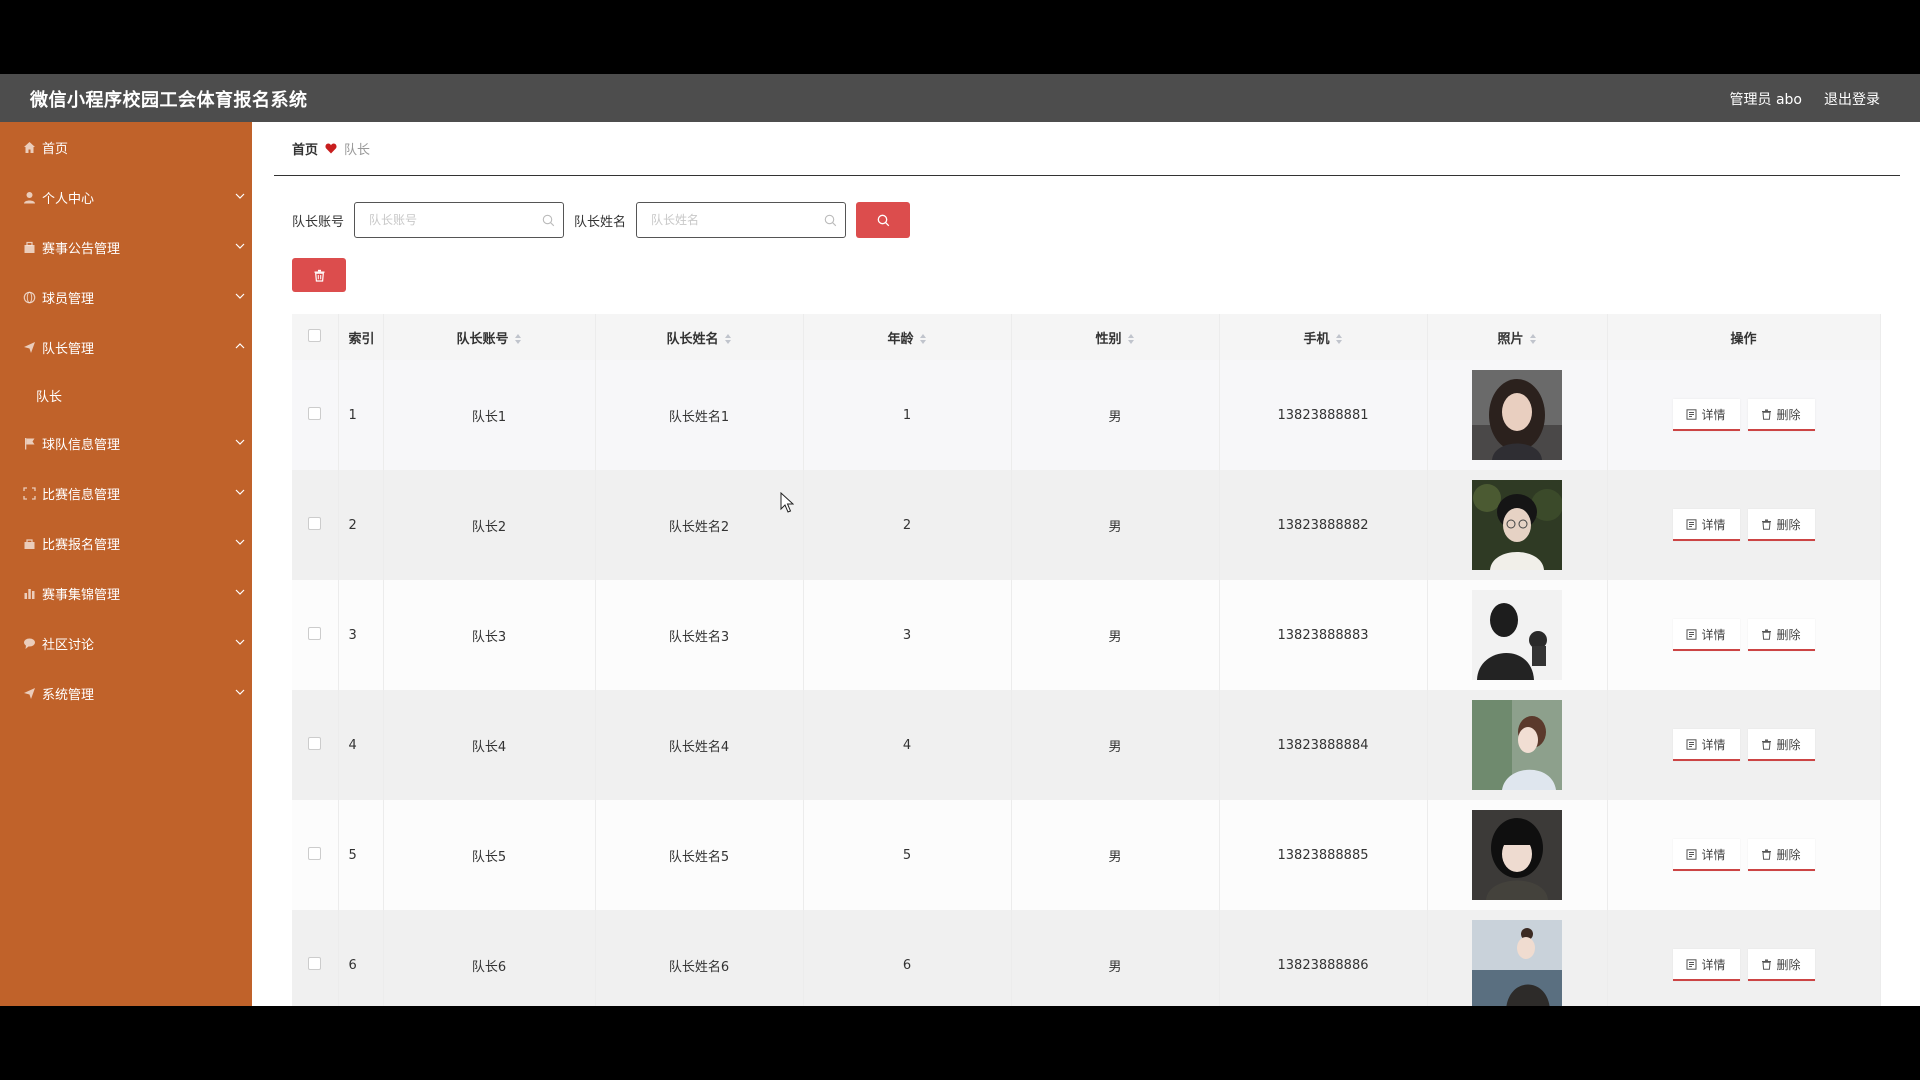 This screenshot has height=1080, width=1920. I want to click on user-icon, so click(29, 197).